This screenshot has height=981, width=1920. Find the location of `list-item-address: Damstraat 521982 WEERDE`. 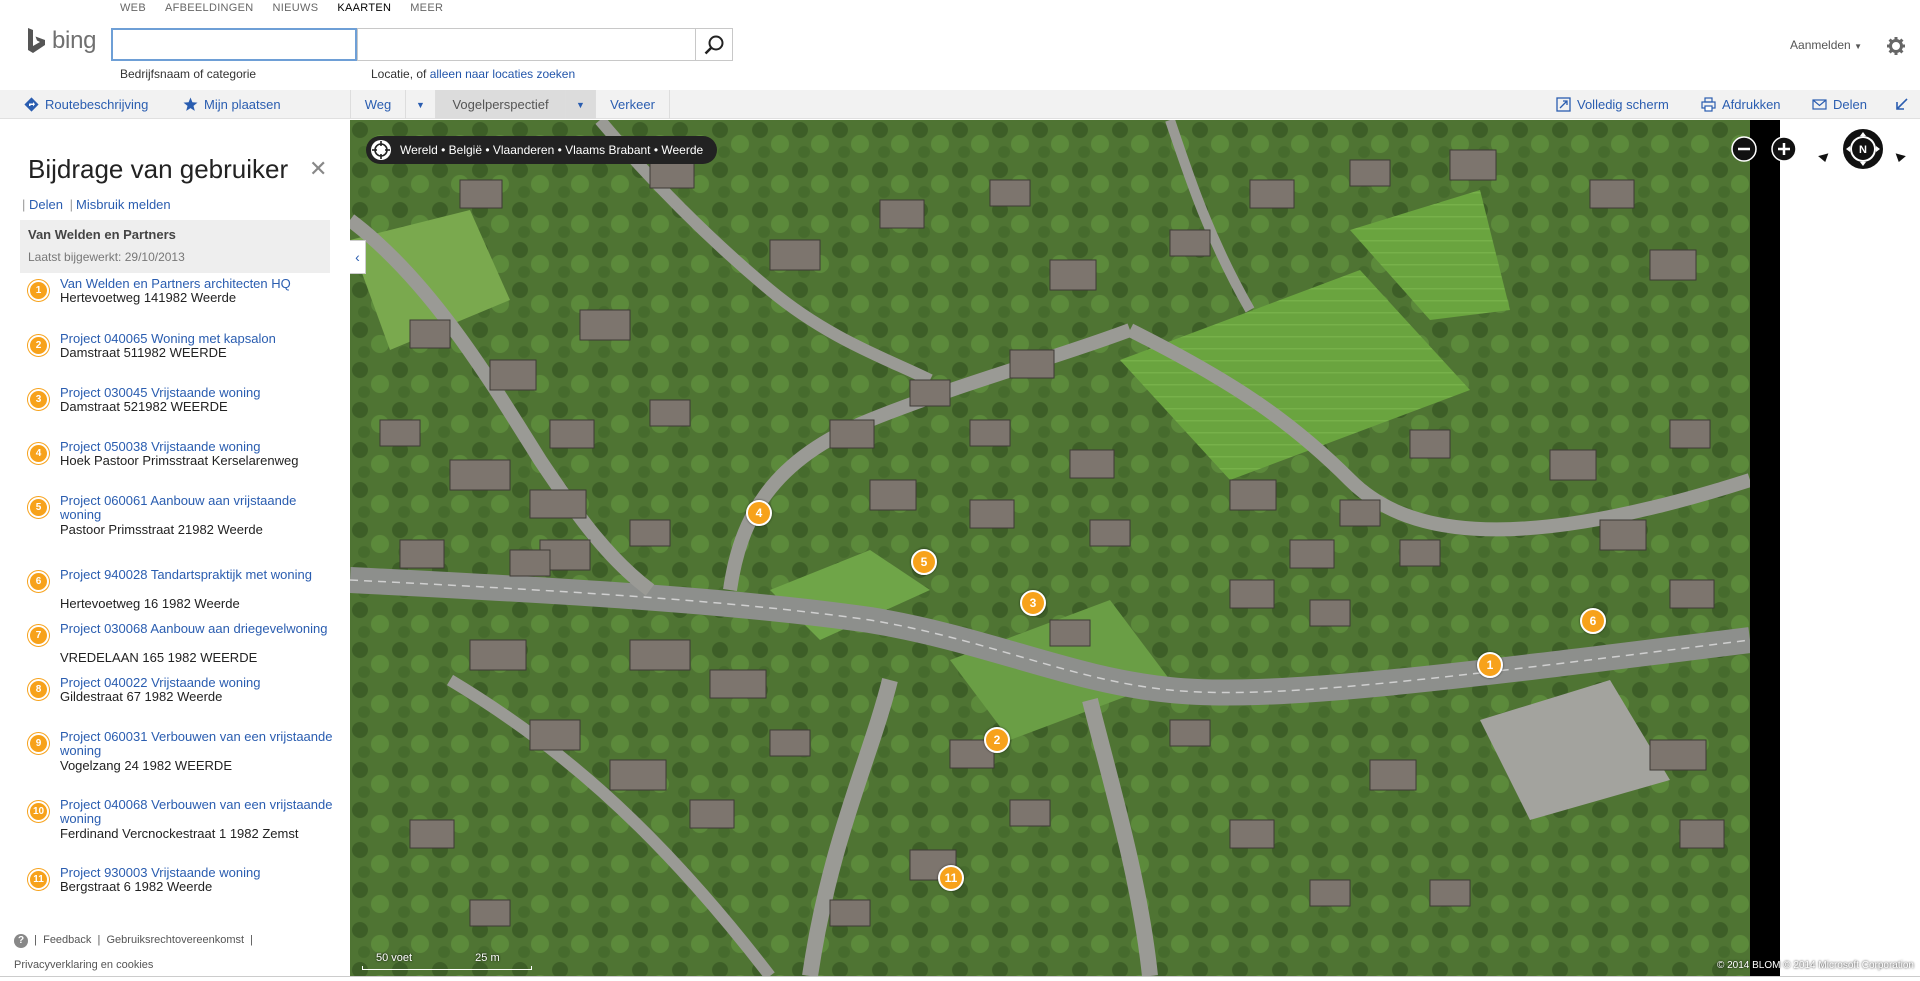

list-item-address: Damstraat 521982 WEERDE is located at coordinates (144, 406).